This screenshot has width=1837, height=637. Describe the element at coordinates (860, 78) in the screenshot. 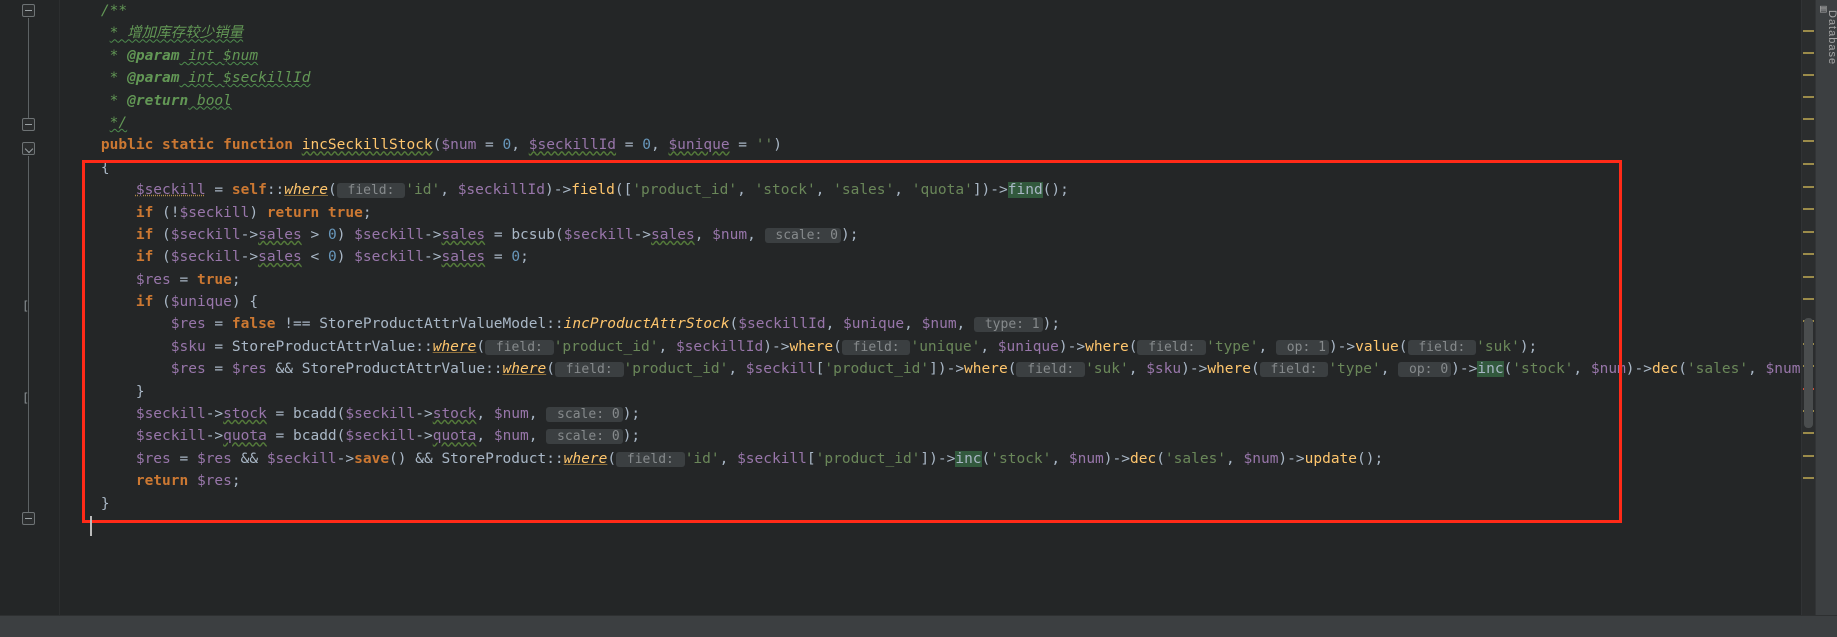

I see `code-line: * @param int $seckillId` at that location.